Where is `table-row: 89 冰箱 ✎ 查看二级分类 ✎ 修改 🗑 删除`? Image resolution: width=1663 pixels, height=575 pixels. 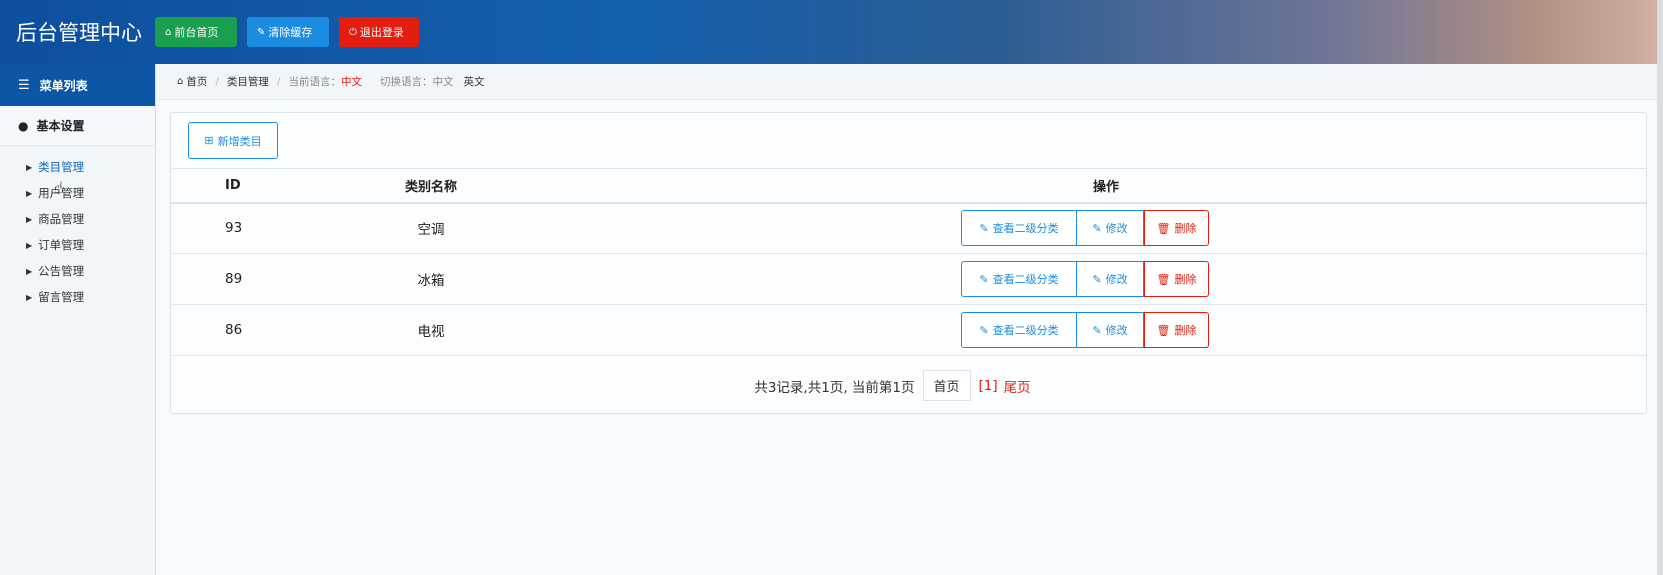
table-row: 89 冰箱 ✎ 查看二级分类 ✎ 修改 🗑 删除 is located at coordinates (908, 279).